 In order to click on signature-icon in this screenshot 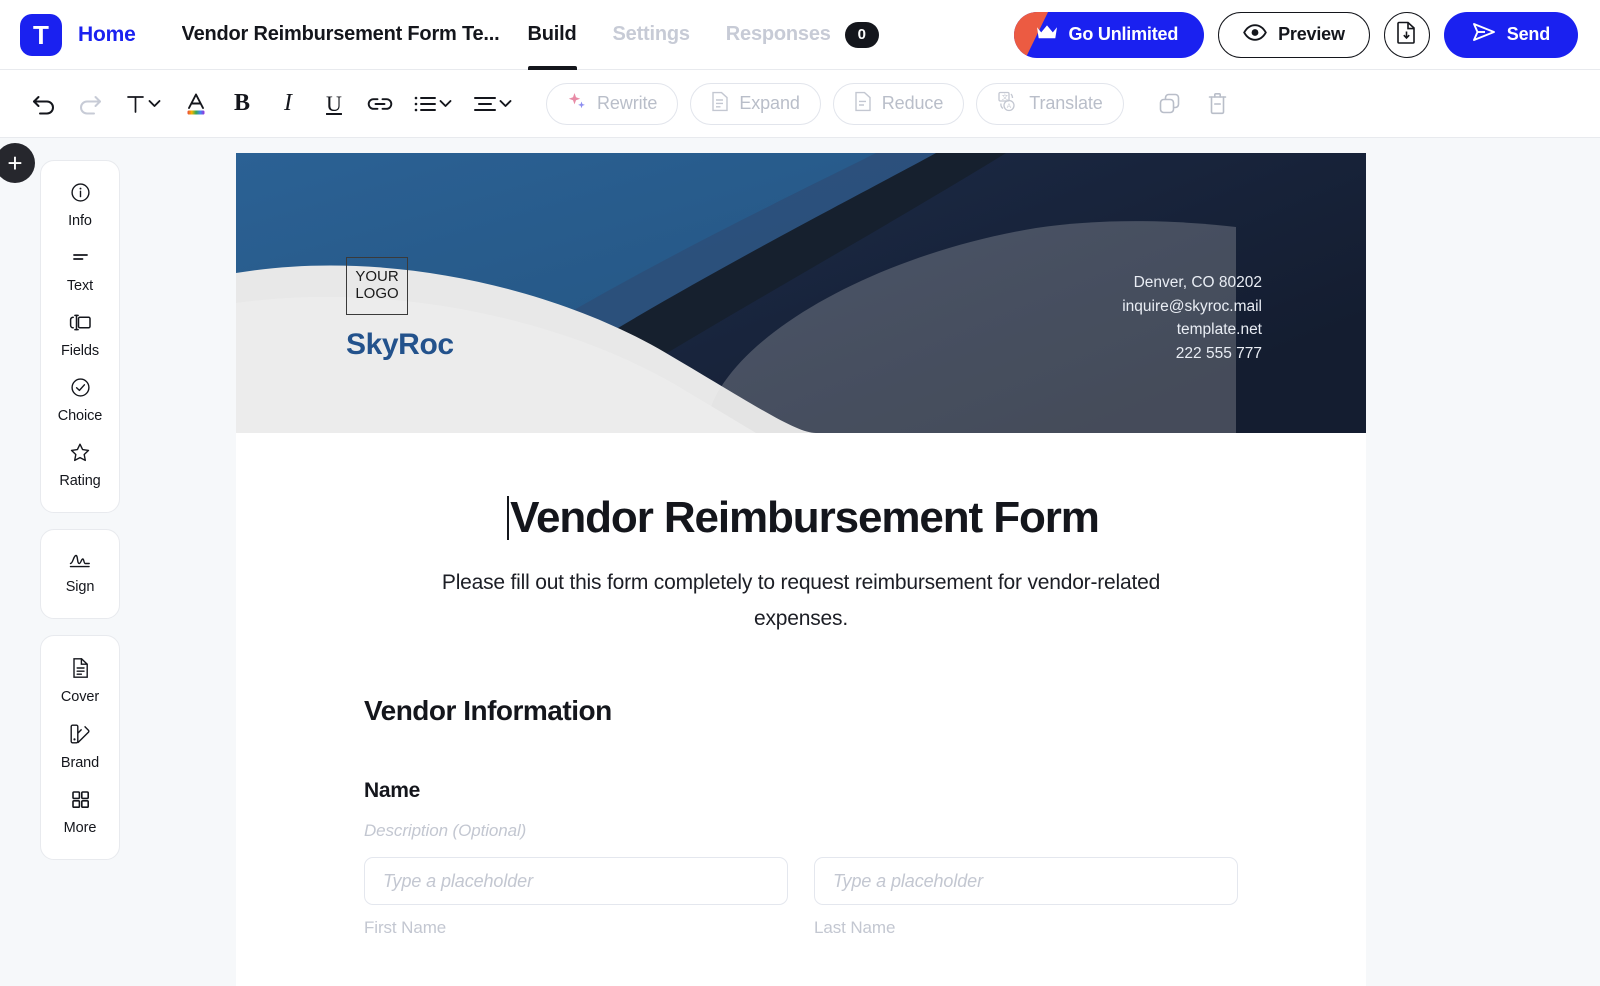, I will do `click(80, 562)`.